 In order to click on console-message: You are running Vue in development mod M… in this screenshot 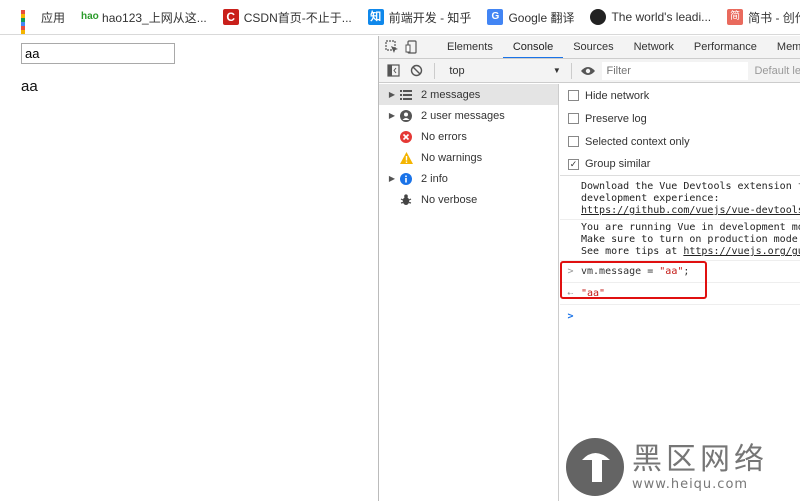, I will do `click(680, 240)`.